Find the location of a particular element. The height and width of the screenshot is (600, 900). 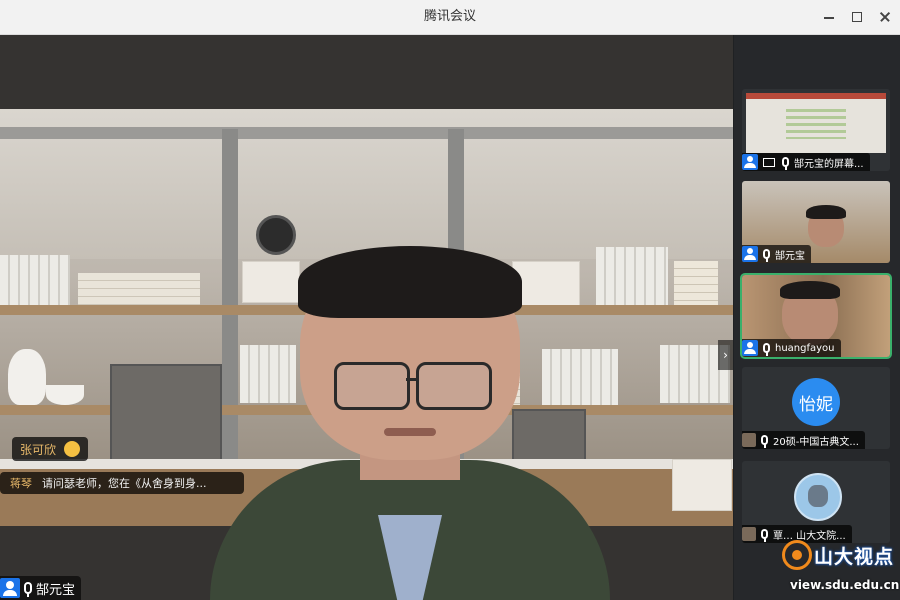

minimize-icon is located at coordinates (829, 17).